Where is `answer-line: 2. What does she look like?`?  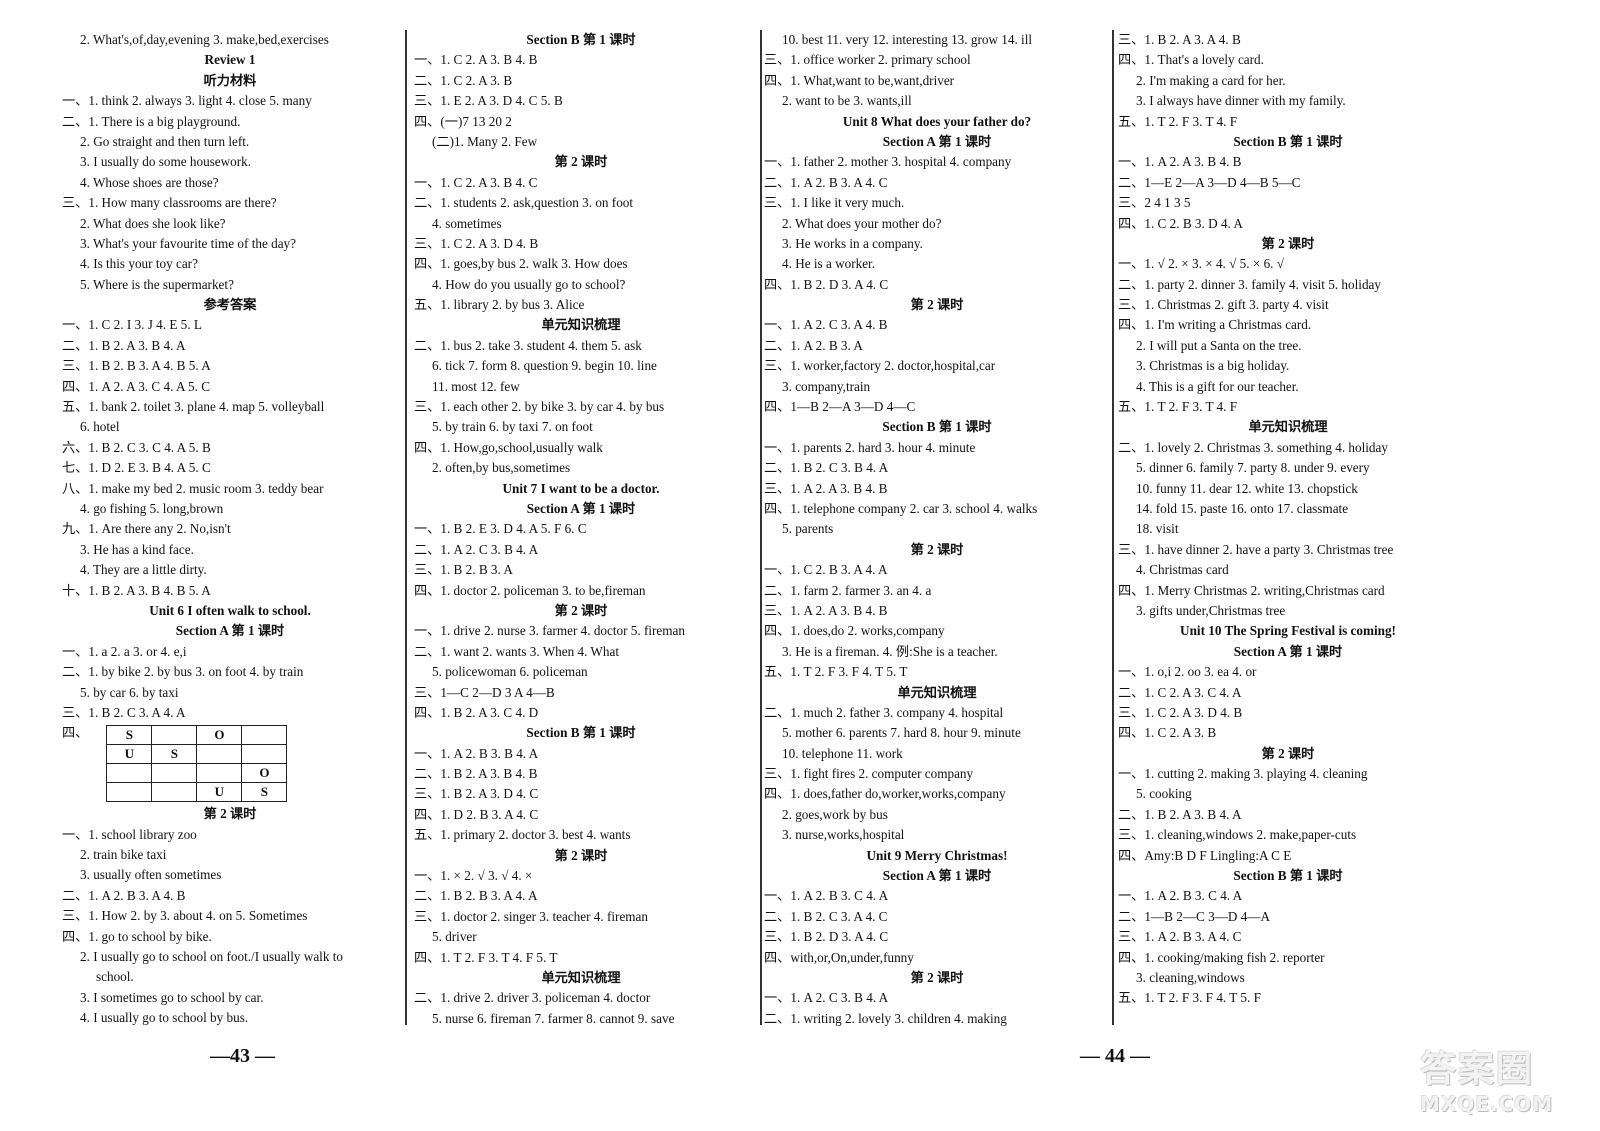
answer-line: 2. What does she look like? is located at coordinates (153, 223).